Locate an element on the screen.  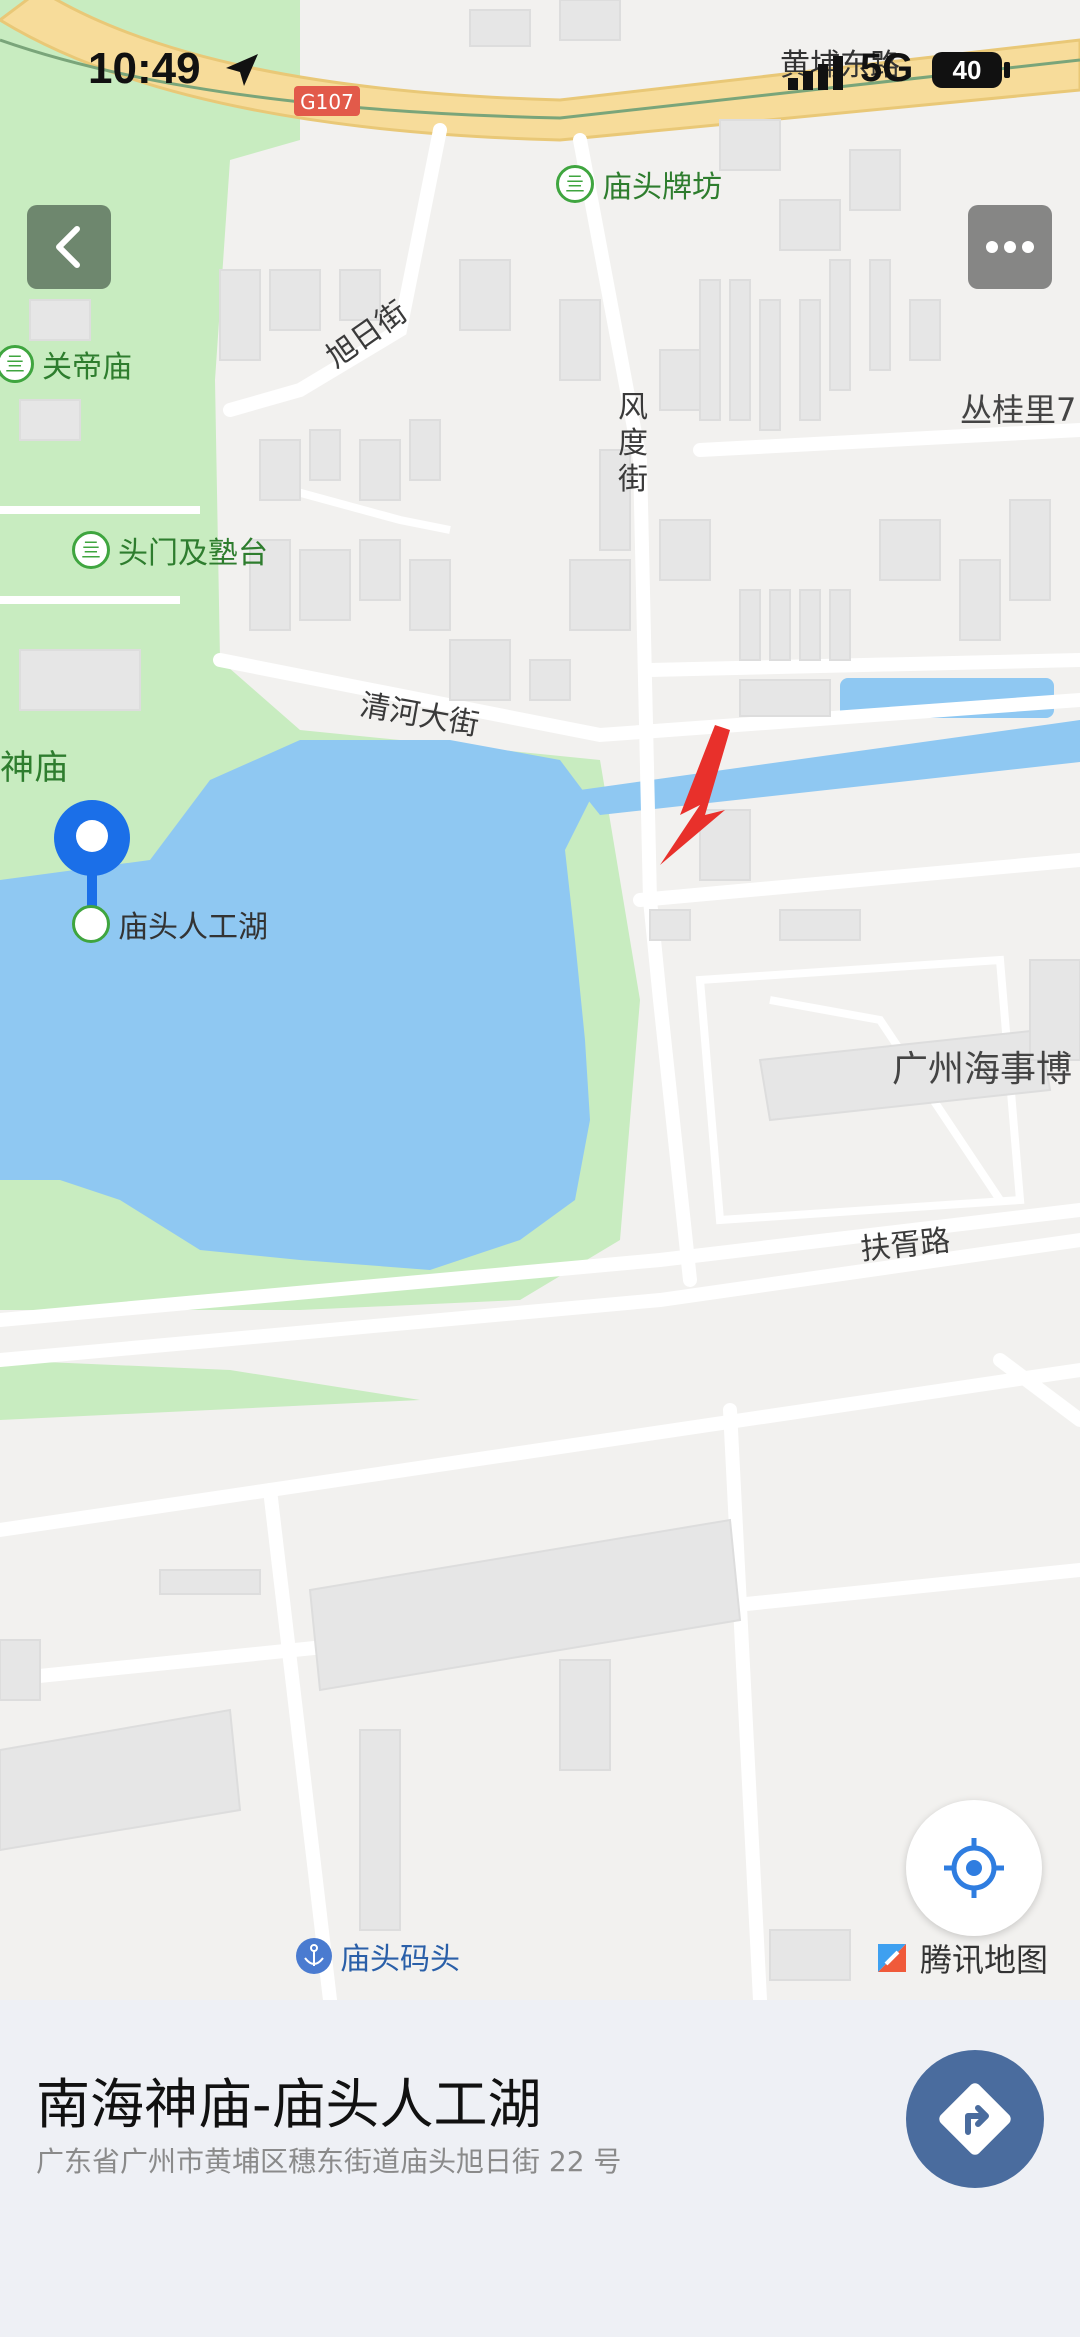
map-brand-label: 腾讯地图 is located at coordinates (984, 1960).